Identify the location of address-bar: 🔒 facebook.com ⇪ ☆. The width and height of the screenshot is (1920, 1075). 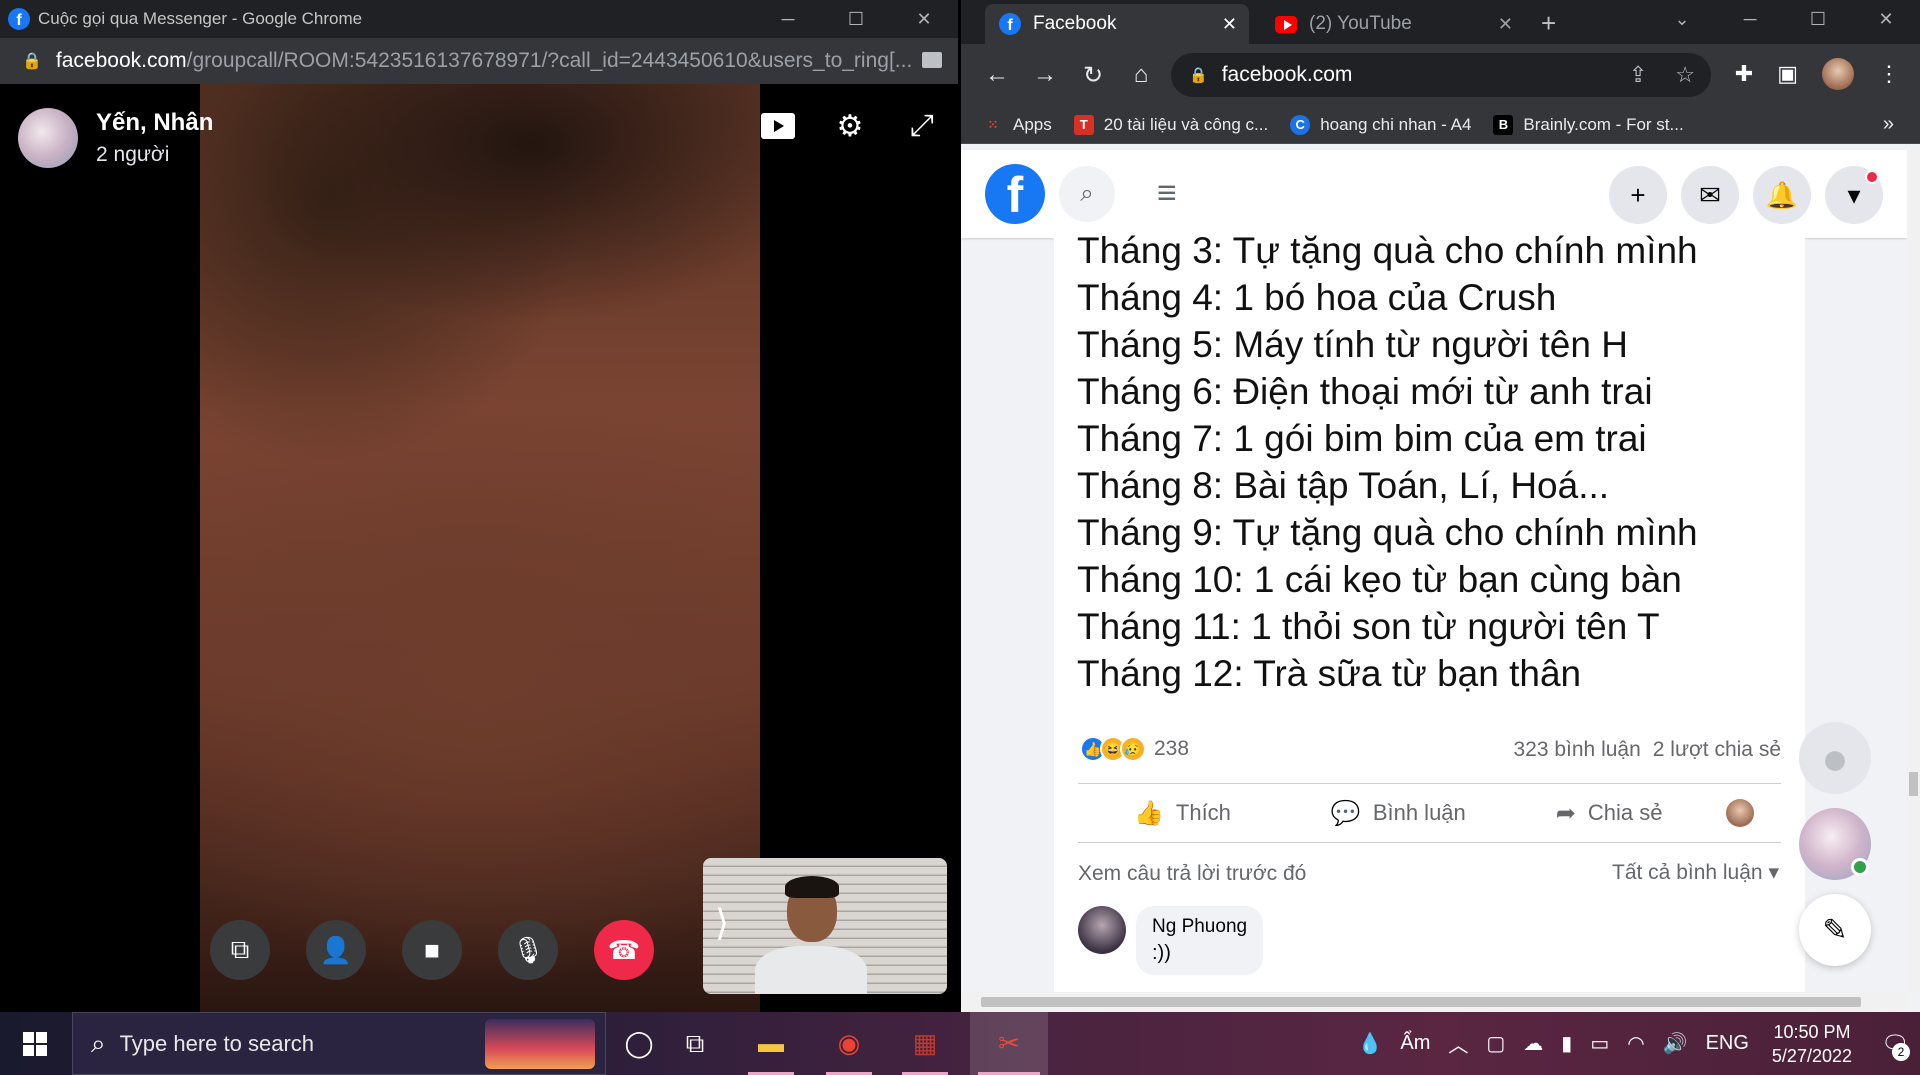
(1441, 75).